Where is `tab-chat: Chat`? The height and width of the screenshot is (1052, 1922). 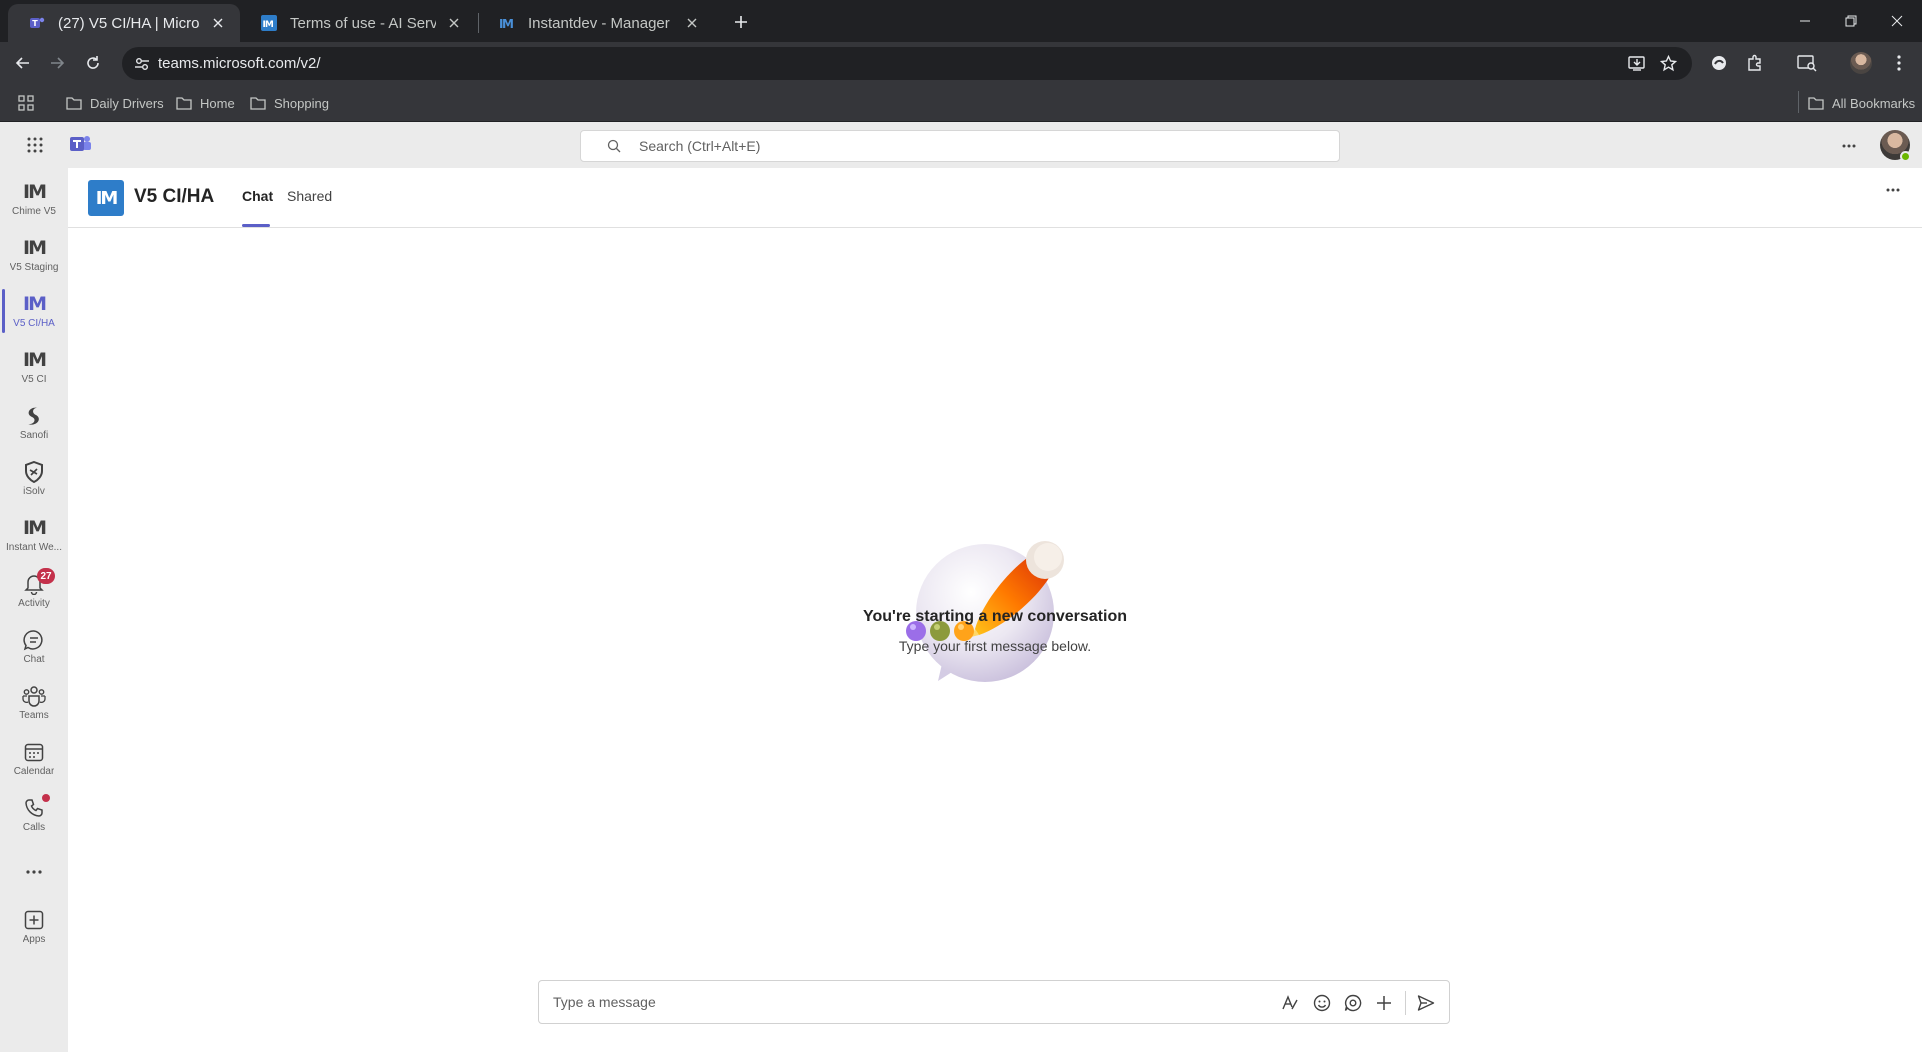 tab-chat: Chat is located at coordinates (257, 196).